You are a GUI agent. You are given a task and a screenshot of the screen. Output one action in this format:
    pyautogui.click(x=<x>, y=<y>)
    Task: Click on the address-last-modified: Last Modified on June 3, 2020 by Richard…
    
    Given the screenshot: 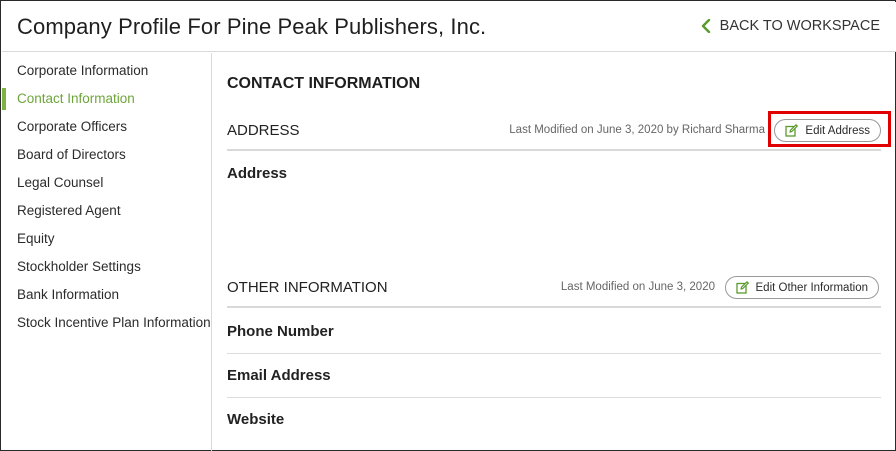 What is the action you would take?
    pyautogui.click(x=637, y=130)
    